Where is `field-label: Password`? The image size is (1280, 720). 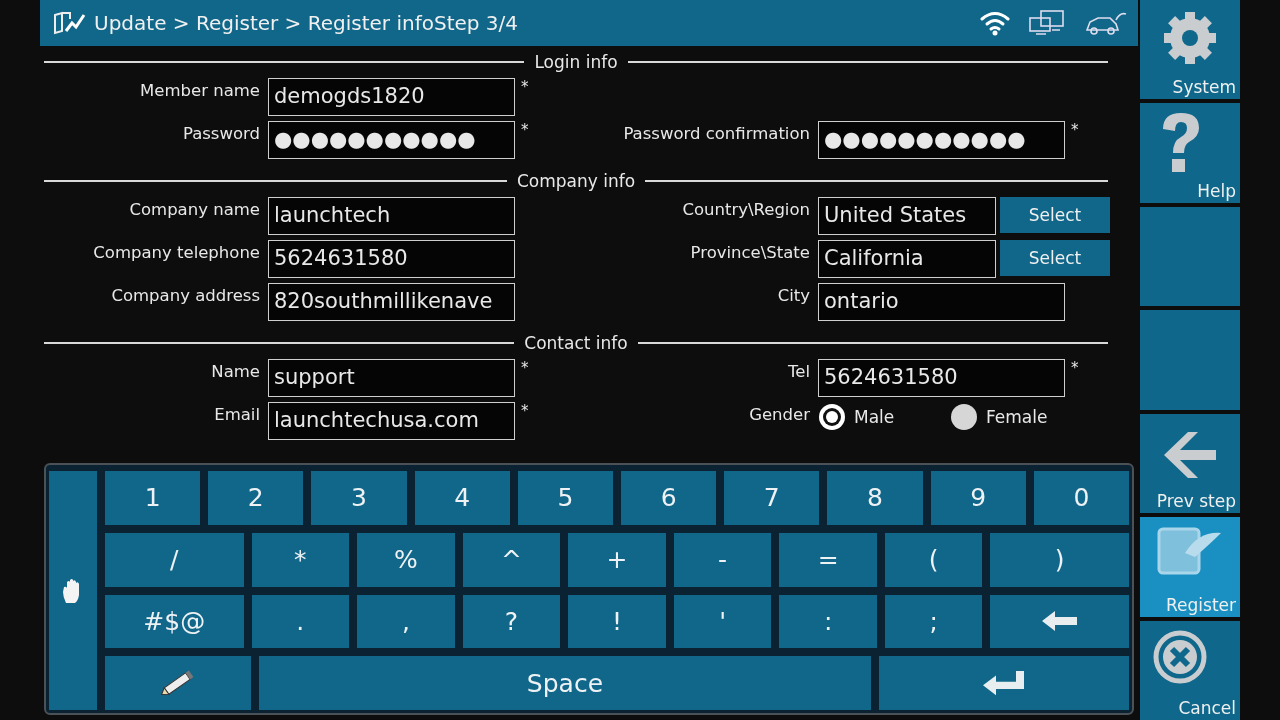 field-label: Password is located at coordinates (220, 133).